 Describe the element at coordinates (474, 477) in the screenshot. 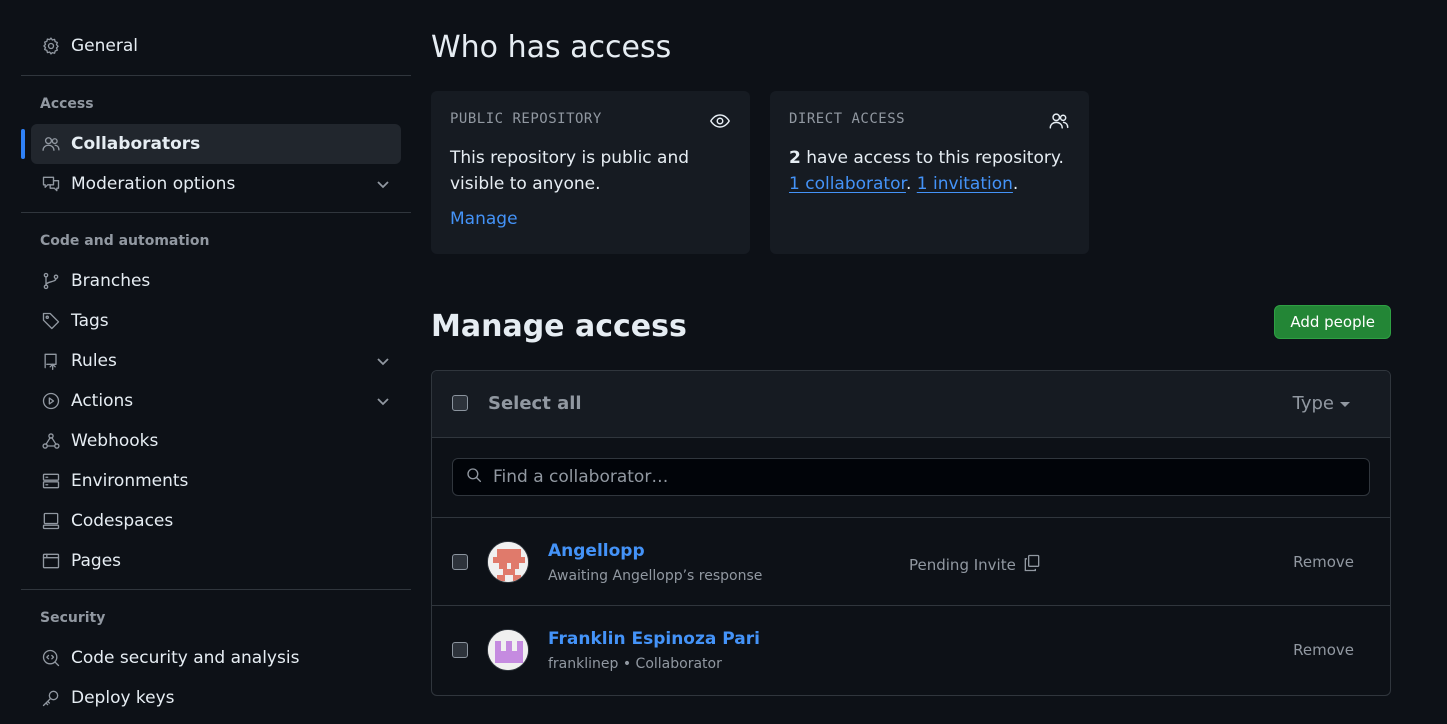

I see `search-icon` at that location.